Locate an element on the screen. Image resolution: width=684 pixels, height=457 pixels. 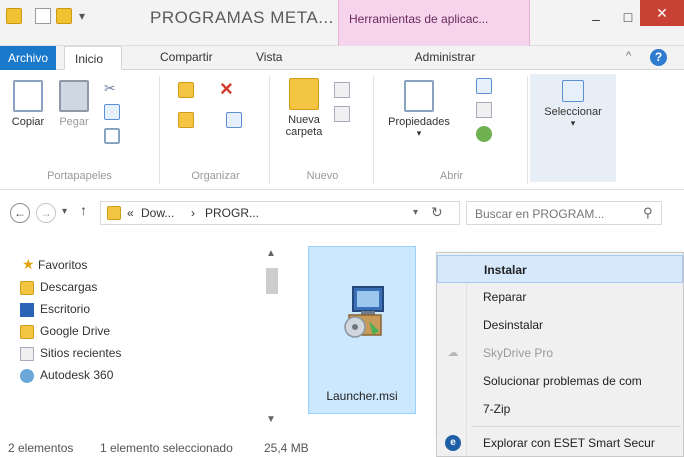
menu-item-troubleshoot: Solucionar problemas de com is located at coordinates (560, 381).